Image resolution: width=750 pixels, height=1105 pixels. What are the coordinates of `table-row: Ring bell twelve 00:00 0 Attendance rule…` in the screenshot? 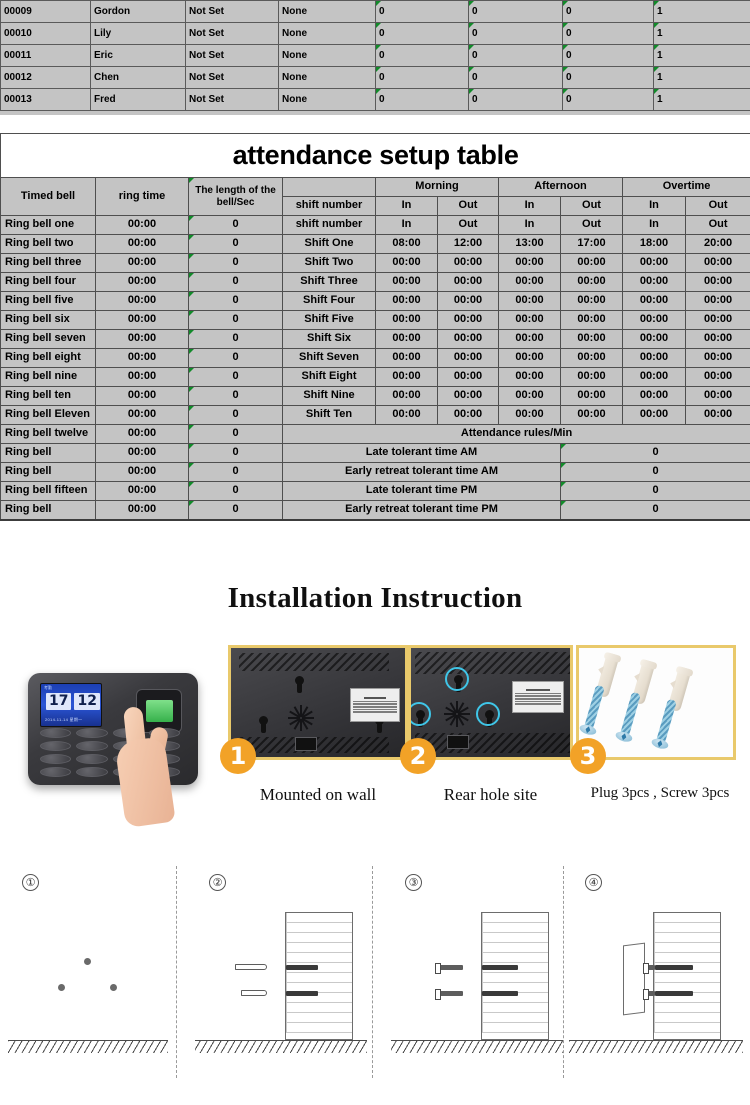 It's located at (375, 434).